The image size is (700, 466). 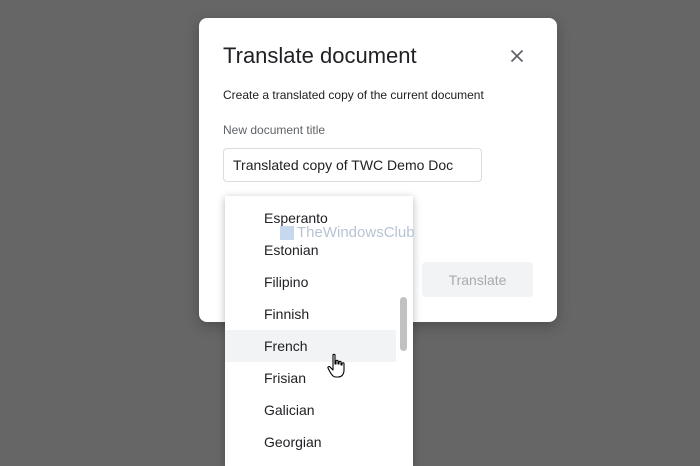 I want to click on scrollbar-thumb, so click(x=403, y=324).